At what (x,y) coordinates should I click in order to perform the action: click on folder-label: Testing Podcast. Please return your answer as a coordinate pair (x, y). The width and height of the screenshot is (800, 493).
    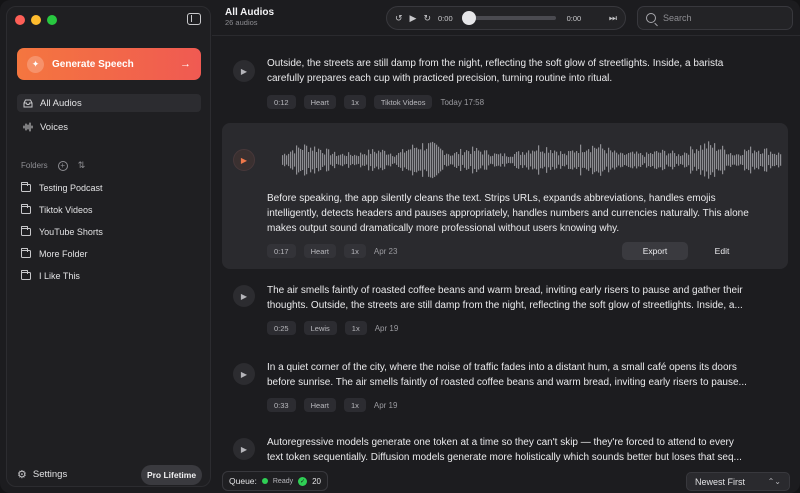
    Looking at the image, I should click on (71, 188).